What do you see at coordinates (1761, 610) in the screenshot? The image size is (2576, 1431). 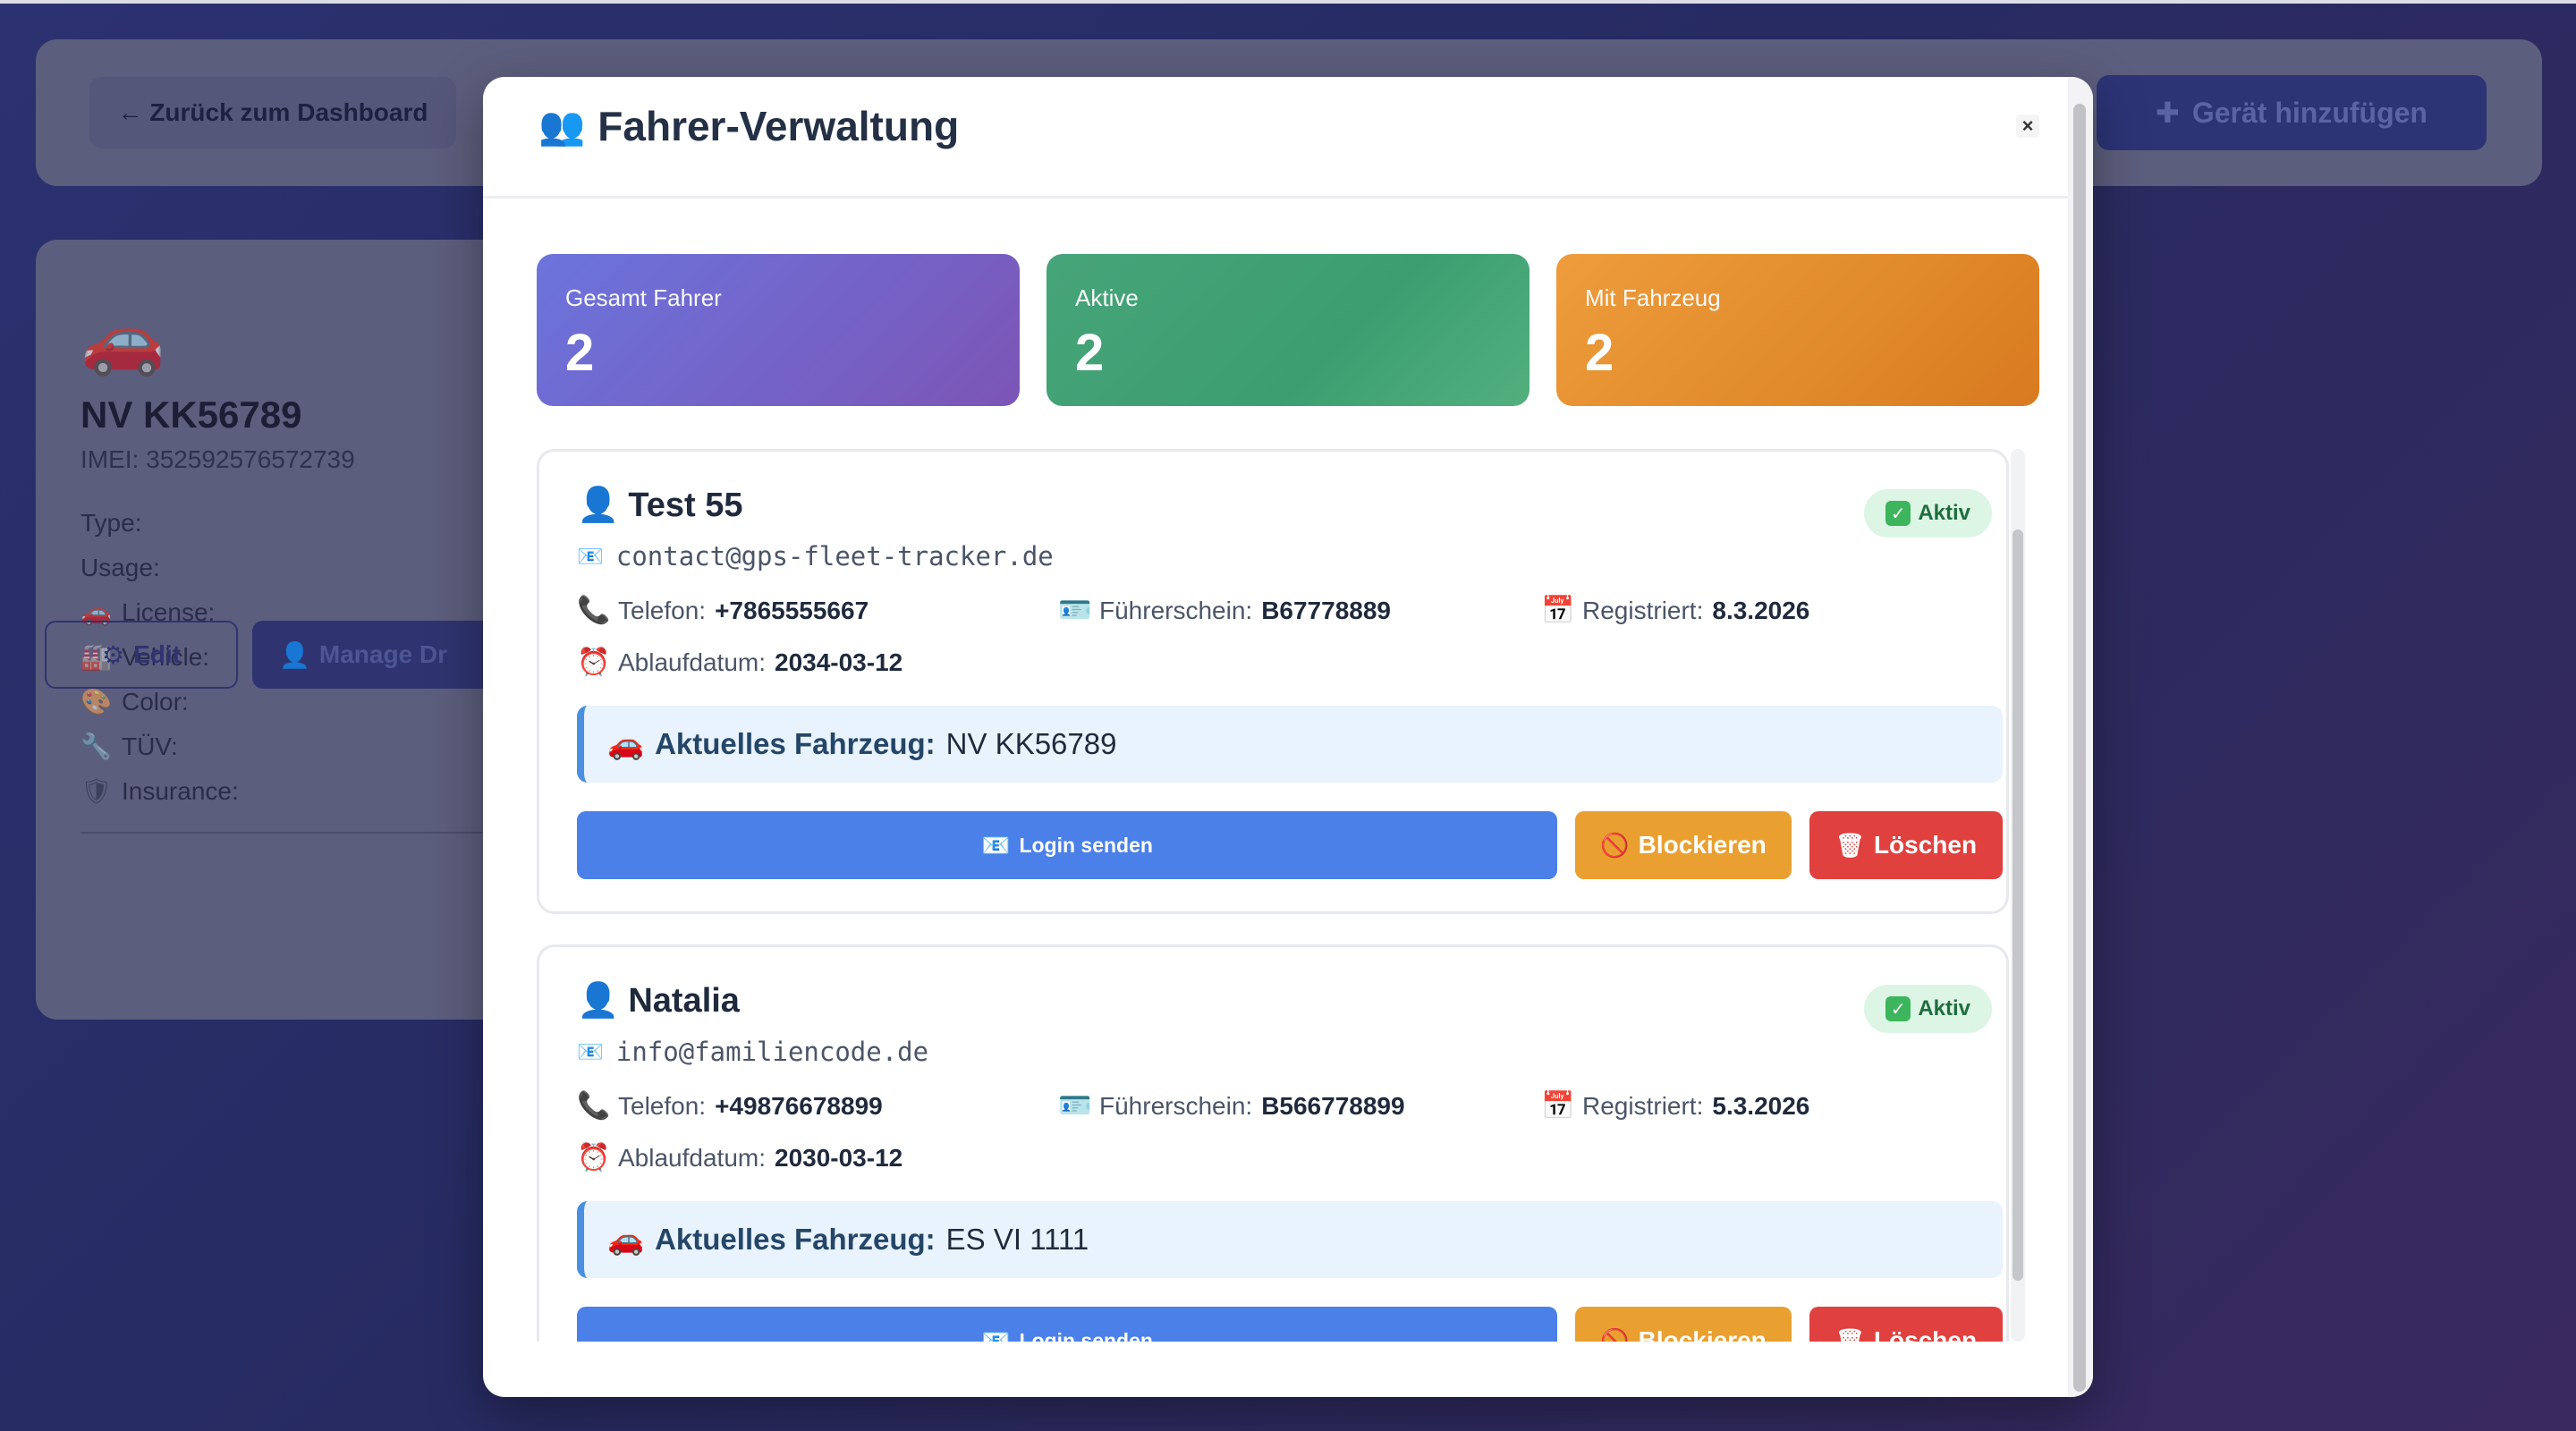 I see `registered-value: 8.3.2026` at bounding box center [1761, 610].